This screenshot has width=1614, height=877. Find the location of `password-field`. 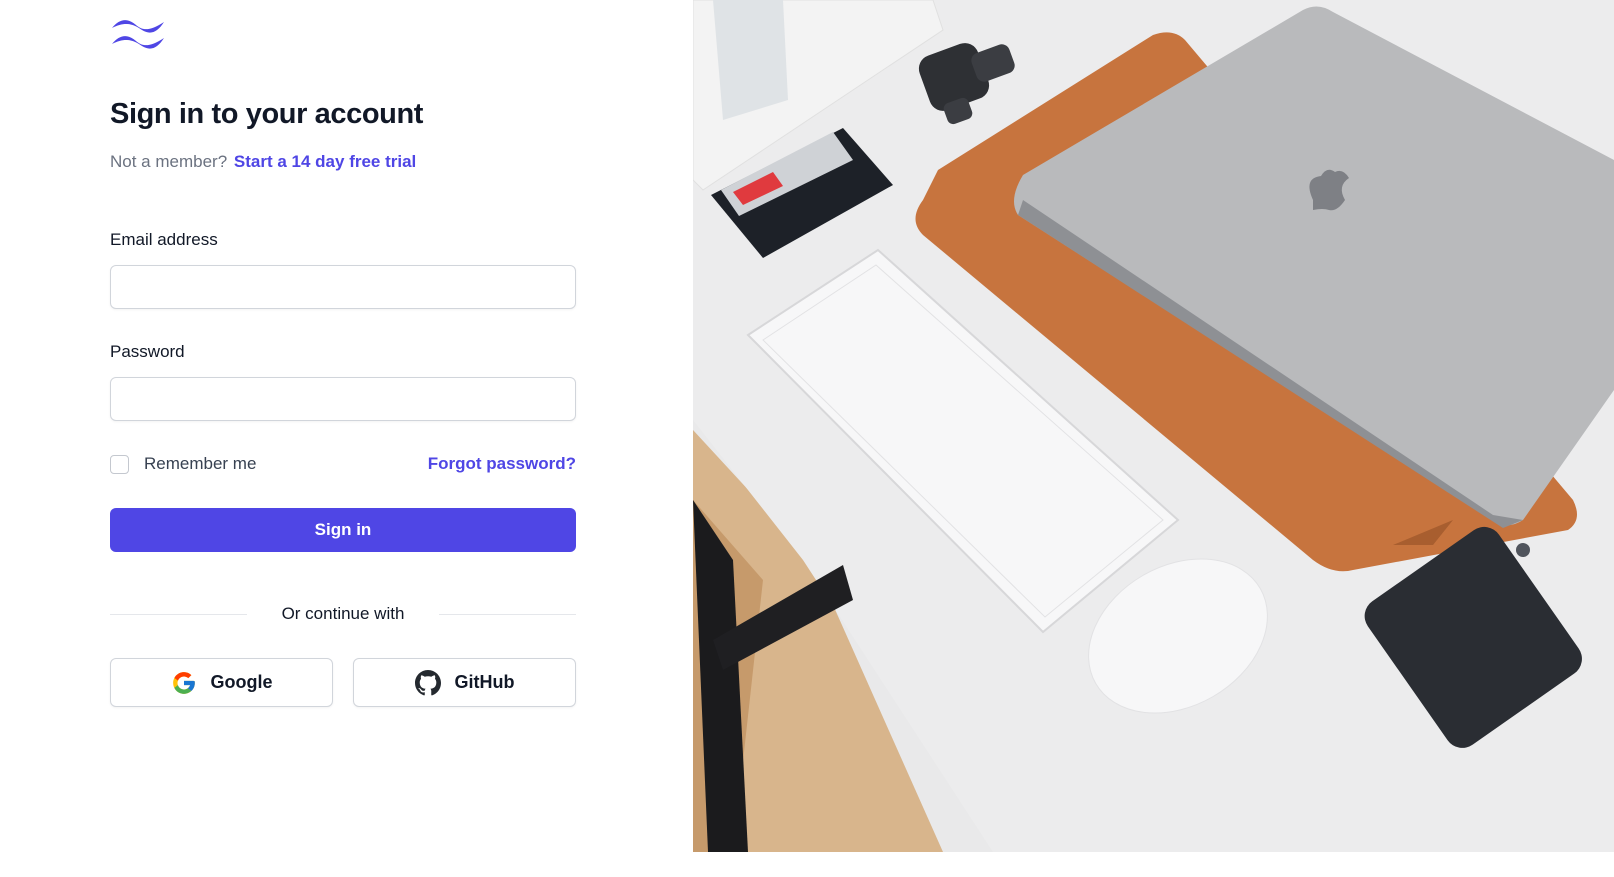

password-field is located at coordinates (343, 399).